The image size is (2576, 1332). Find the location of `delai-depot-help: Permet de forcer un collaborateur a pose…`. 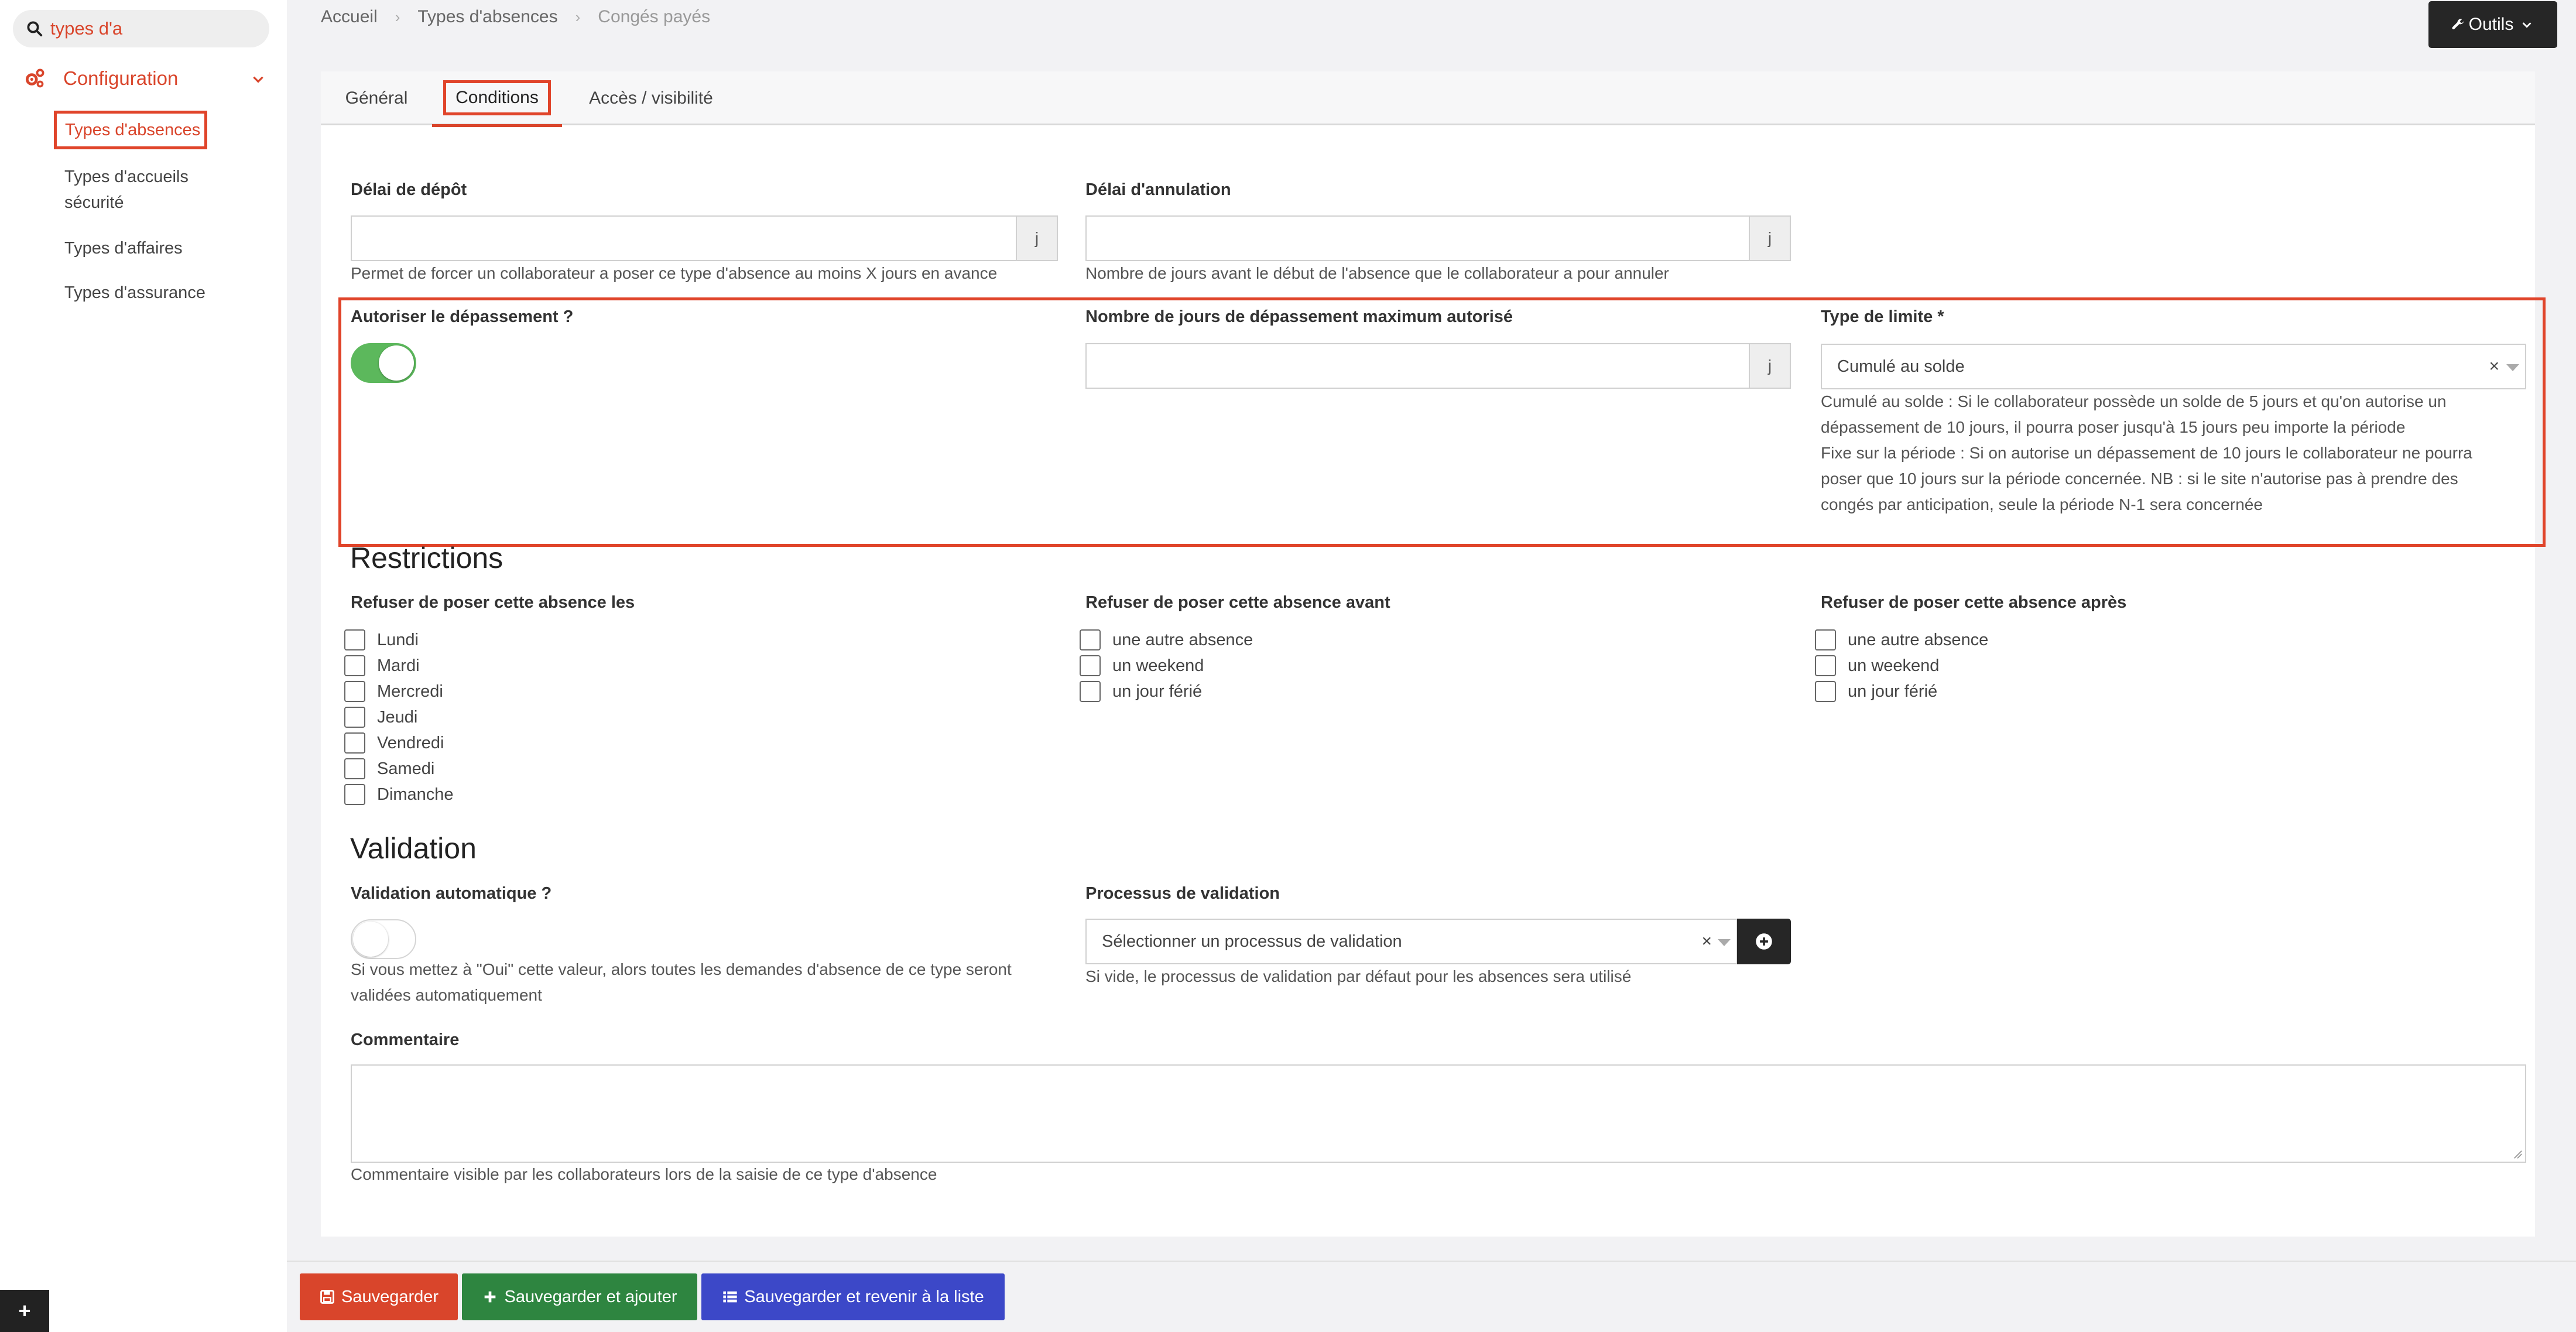

delai-depot-help: Permet de forcer un collaborateur a pose… is located at coordinates (674, 273).